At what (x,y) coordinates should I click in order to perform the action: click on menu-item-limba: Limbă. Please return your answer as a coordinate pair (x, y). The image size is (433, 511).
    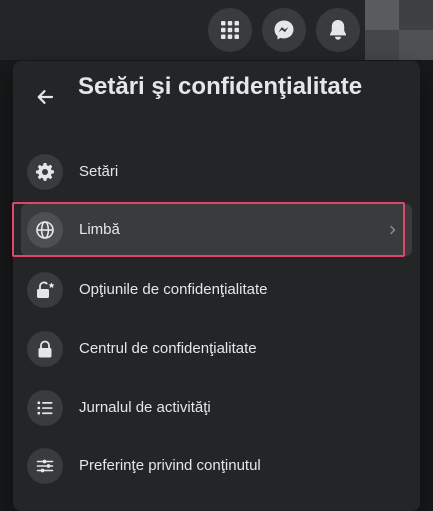
    Looking at the image, I should click on (216, 230).